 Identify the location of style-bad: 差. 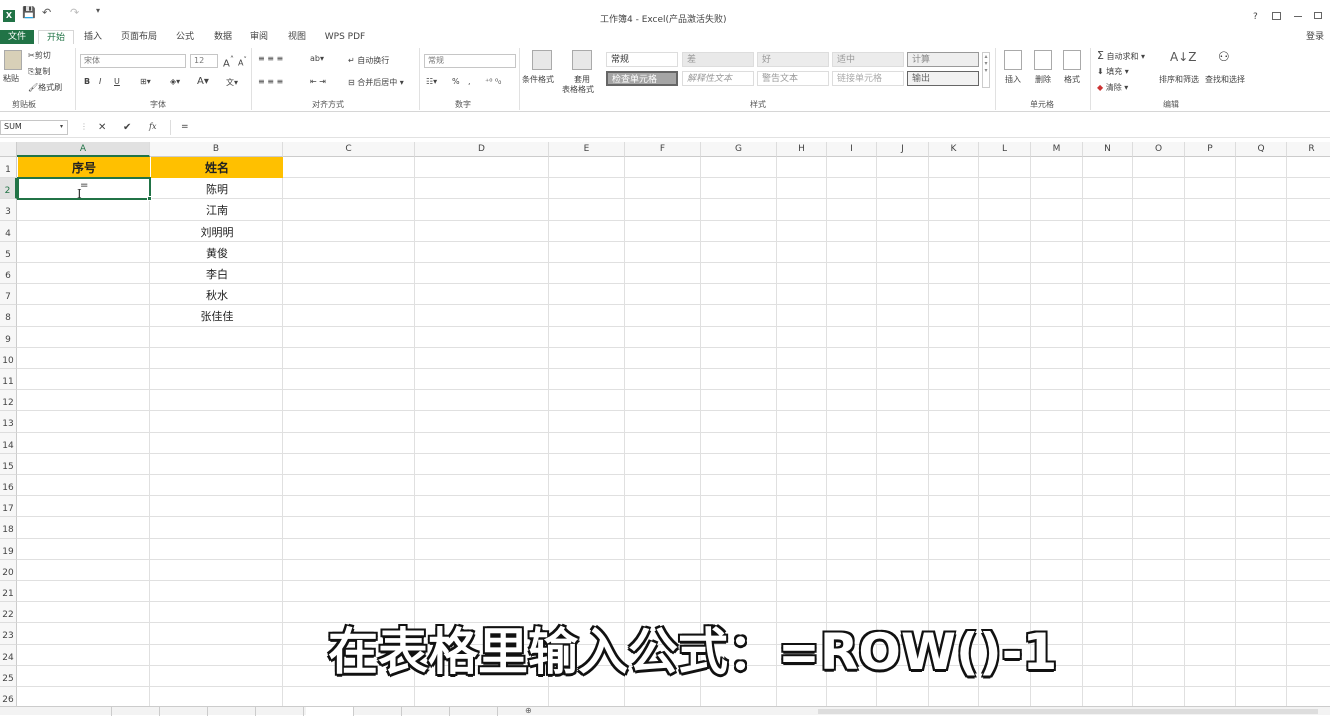
(718, 59).